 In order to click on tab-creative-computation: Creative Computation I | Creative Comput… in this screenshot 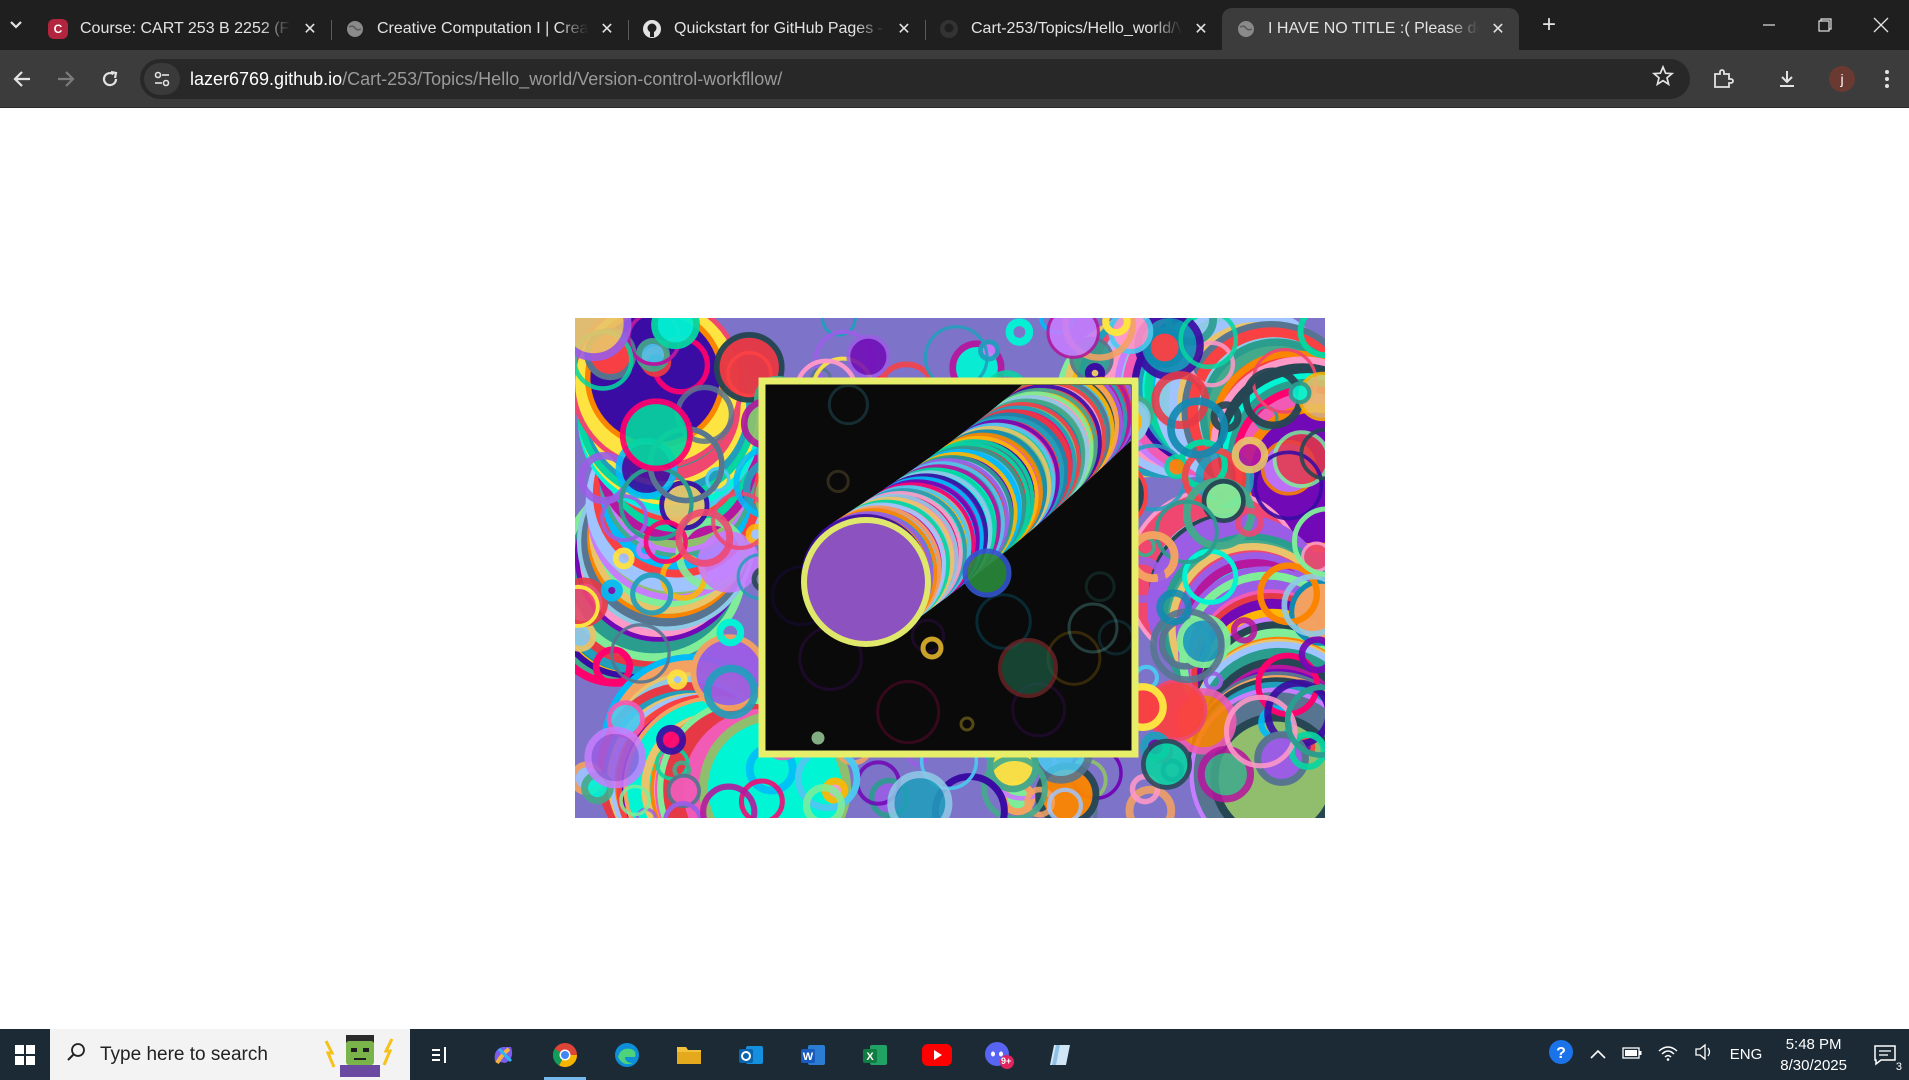, I will do `click(479, 29)`.